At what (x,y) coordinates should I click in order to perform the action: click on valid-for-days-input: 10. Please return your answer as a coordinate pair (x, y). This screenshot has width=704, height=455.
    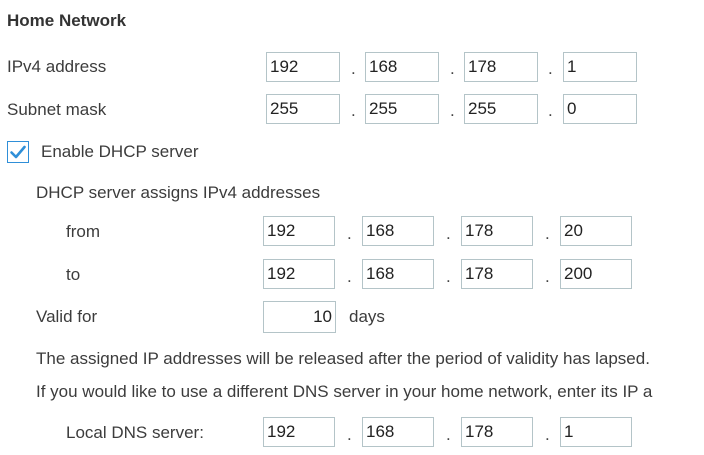
    Looking at the image, I should click on (299, 317).